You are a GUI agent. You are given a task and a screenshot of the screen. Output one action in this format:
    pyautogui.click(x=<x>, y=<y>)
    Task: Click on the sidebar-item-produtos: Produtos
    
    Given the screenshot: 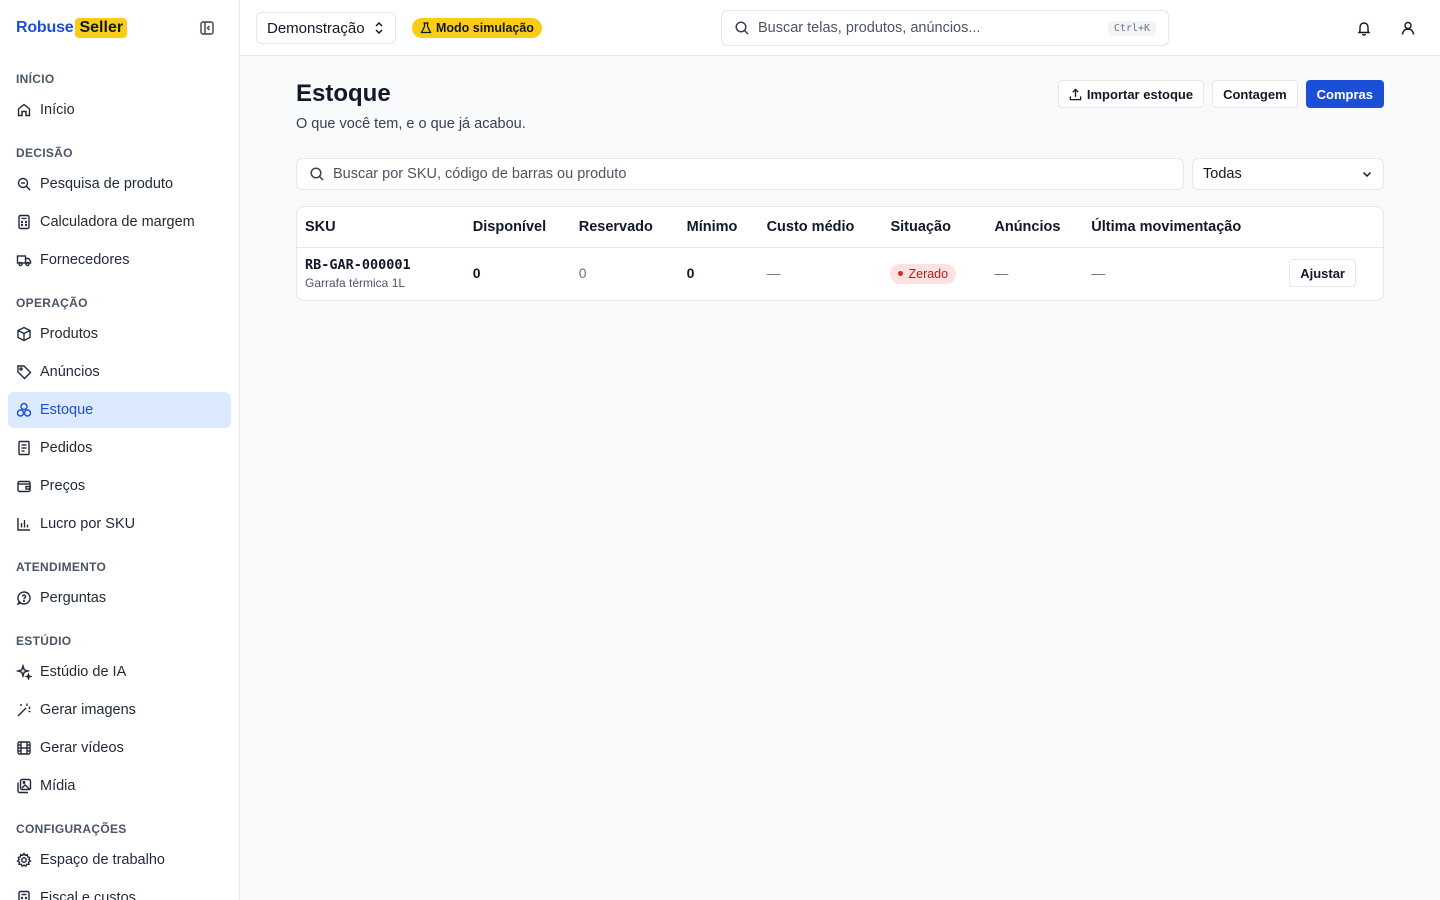 What is the action you would take?
    pyautogui.click(x=119, y=334)
    